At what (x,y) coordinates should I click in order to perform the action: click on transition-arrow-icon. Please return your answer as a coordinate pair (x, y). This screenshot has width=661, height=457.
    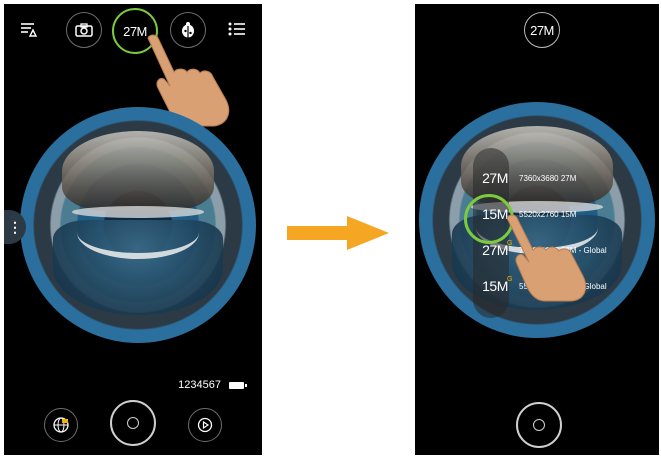
    Looking at the image, I should click on (338, 233).